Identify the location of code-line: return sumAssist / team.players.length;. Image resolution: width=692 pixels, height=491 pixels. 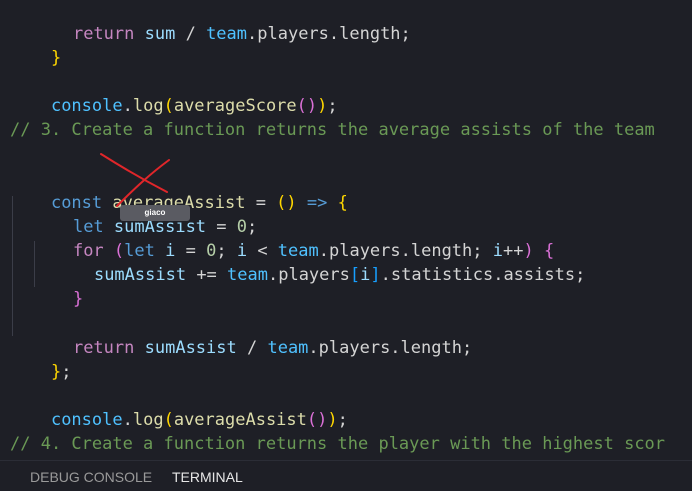
(272, 348).